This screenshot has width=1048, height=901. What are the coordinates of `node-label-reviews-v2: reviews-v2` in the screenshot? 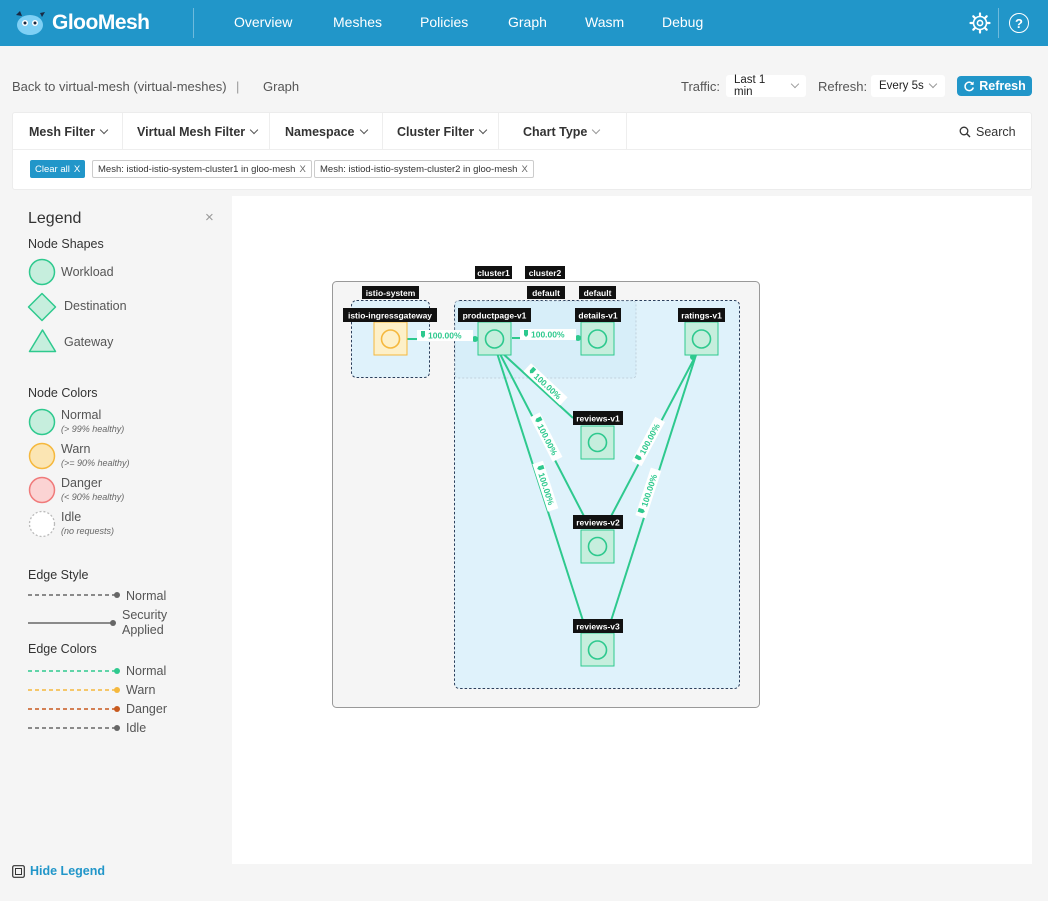 It's located at (598, 523).